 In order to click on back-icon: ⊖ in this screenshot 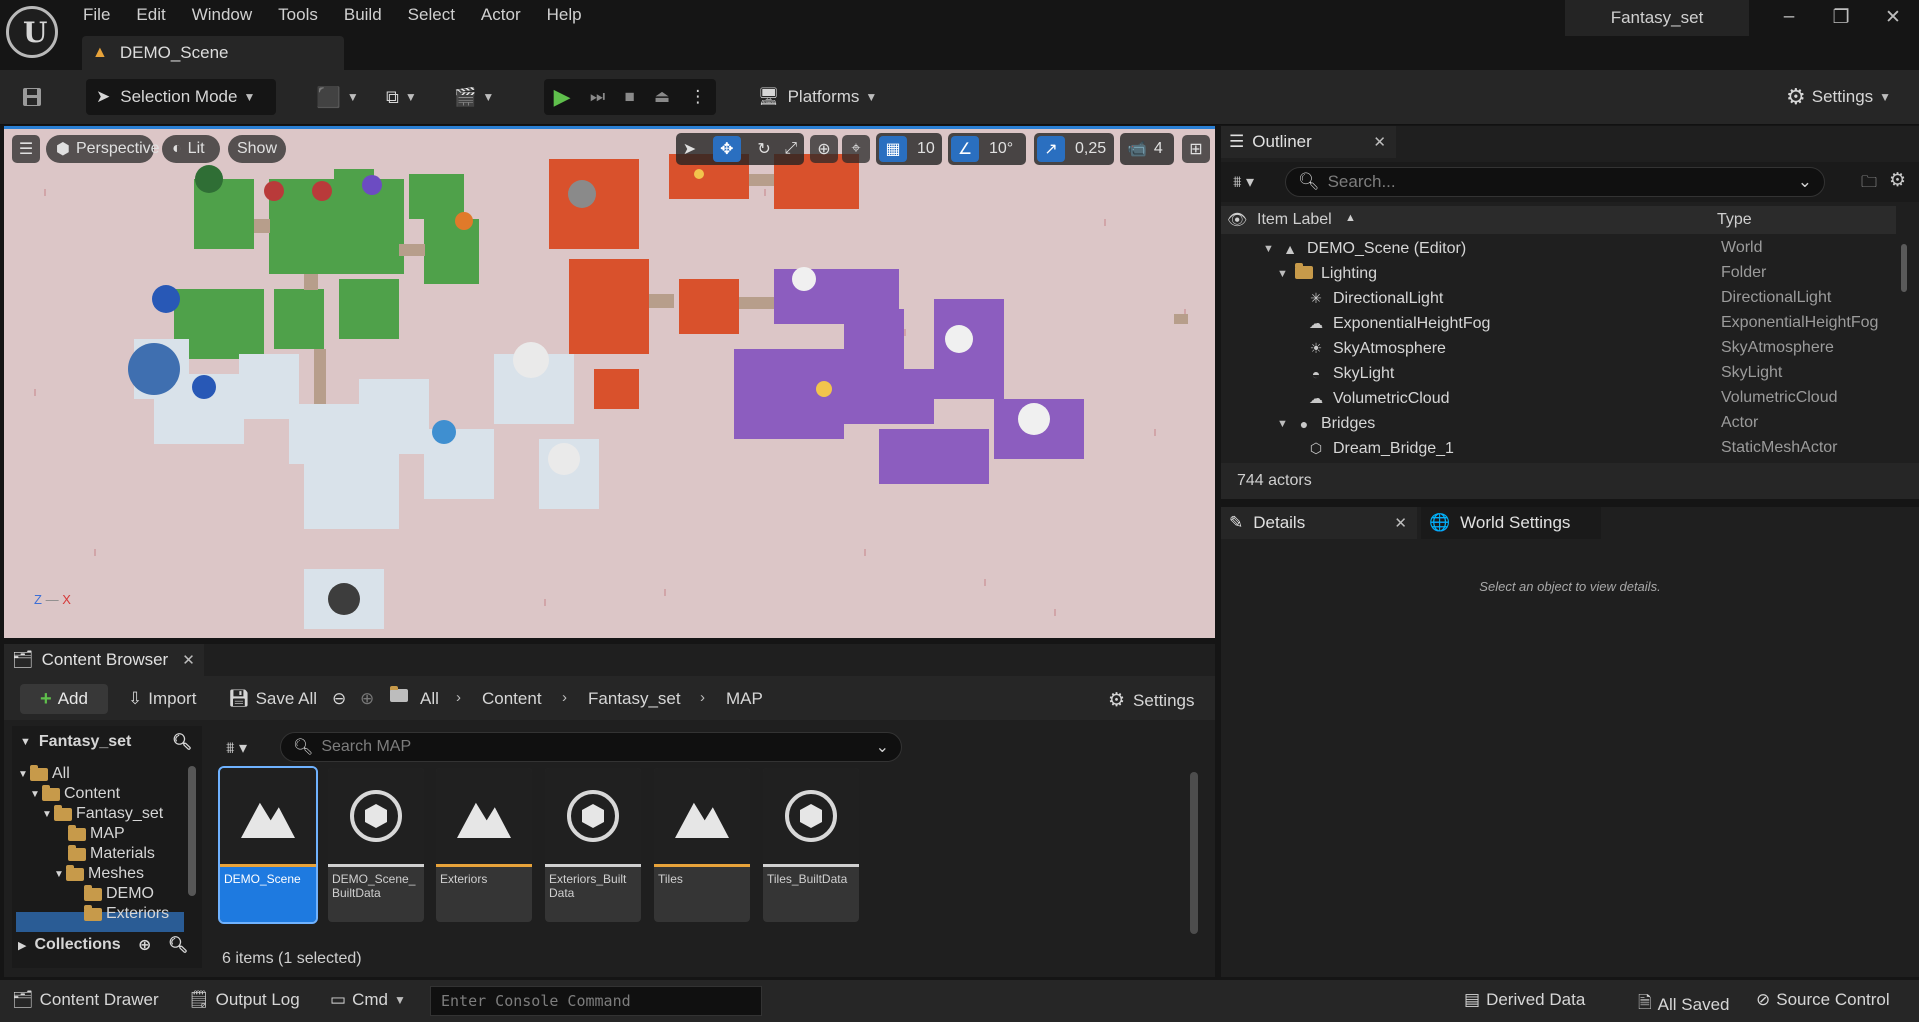, I will do `click(339, 699)`.